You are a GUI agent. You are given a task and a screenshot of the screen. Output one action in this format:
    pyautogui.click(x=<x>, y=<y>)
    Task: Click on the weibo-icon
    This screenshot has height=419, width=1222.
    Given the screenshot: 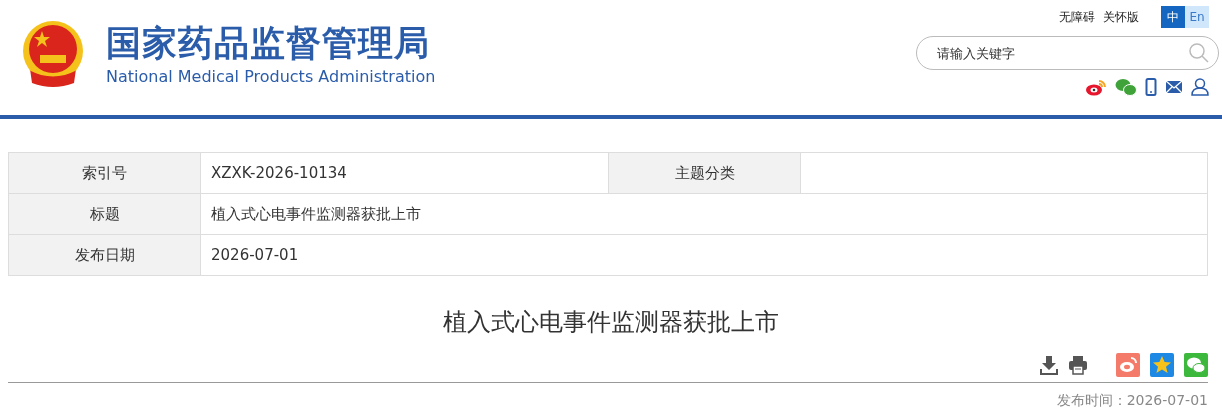 What is the action you would take?
    pyautogui.click(x=1096, y=87)
    